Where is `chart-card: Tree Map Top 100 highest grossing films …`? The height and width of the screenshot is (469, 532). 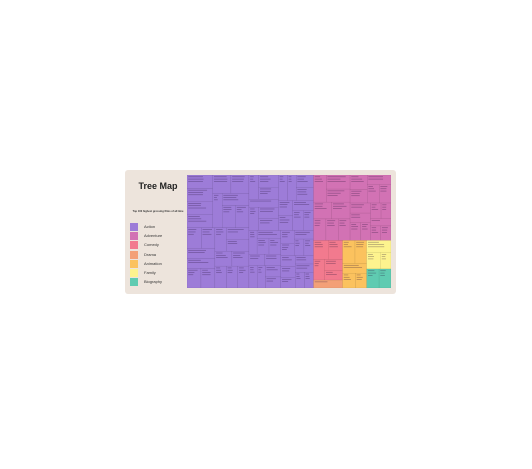
chart-card: Tree Map Top 100 highest grossing films … is located at coordinates (260, 232).